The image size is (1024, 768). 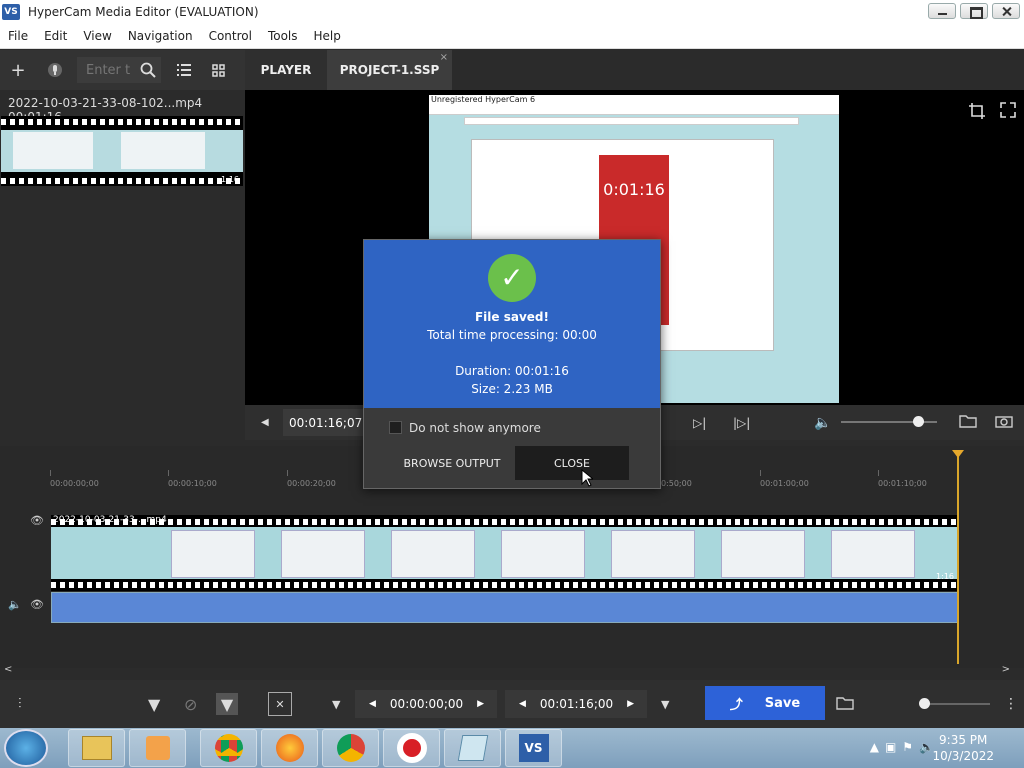 I want to click on title-bar: VS HyperCam Media Editor (EVALUATION), so click(x=512, y=11).